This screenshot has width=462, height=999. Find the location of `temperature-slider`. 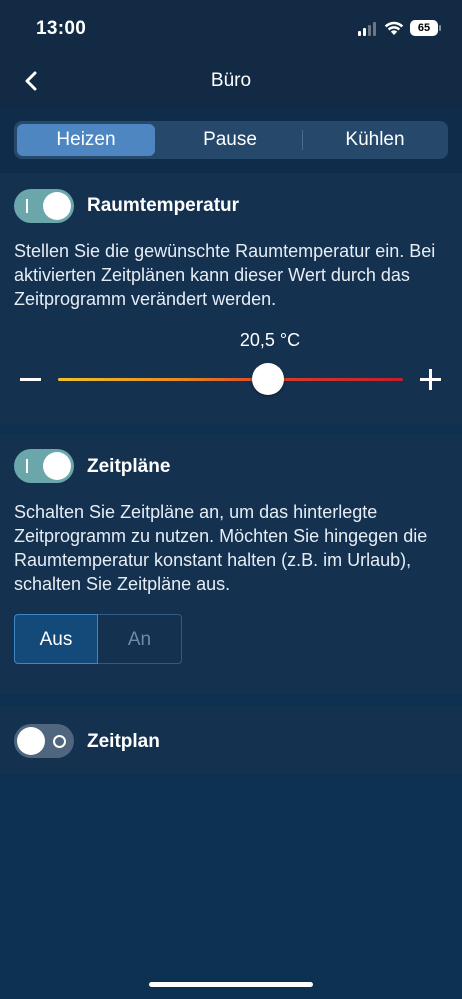

temperature-slider is located at coordinates (230, 379).